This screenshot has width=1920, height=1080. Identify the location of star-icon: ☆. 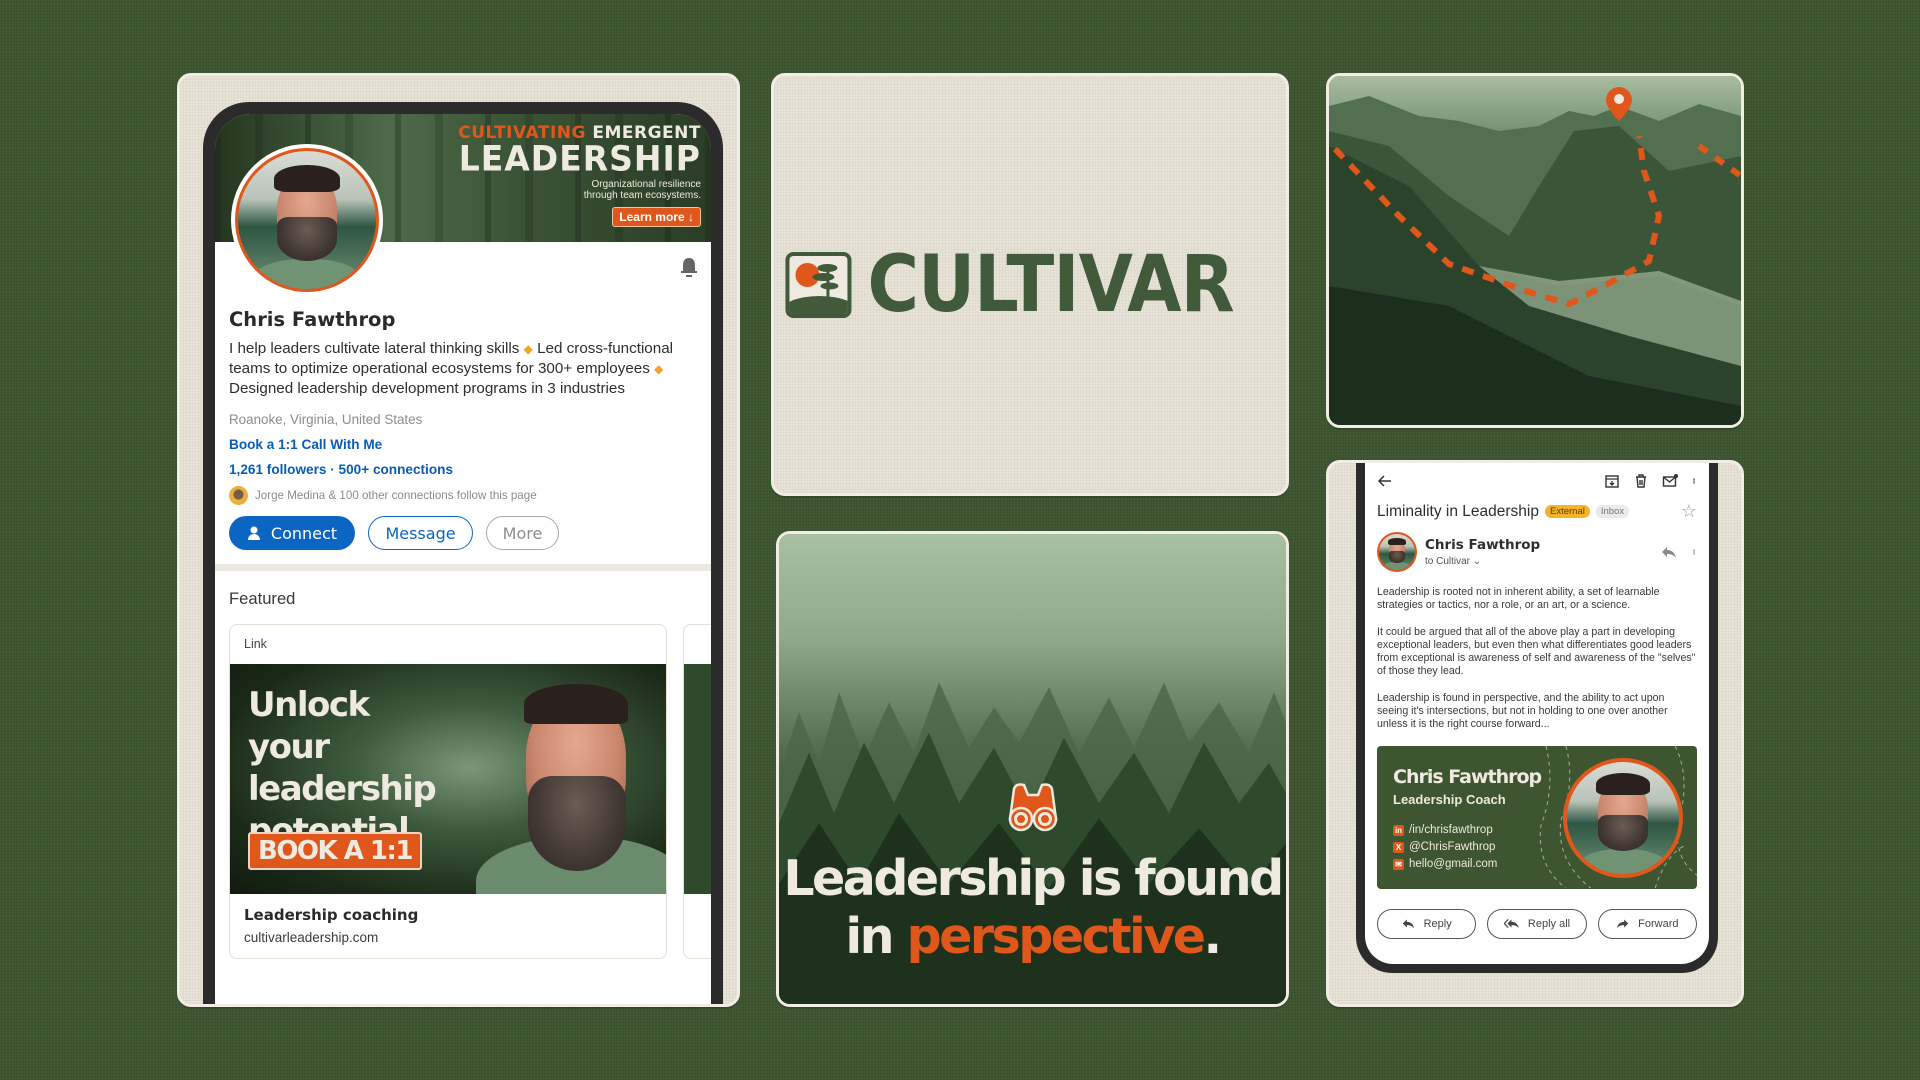
(1689, 511).